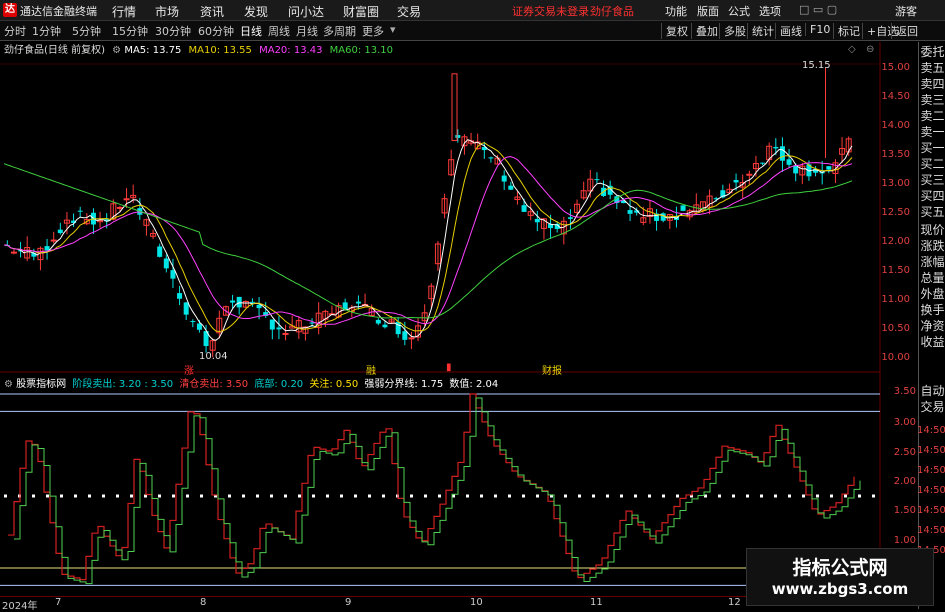 The height and width of the screenshot is (612, 945). Describe the element at coordinates (704, 31) in the screenshot. I see `overlay-button: 叠加` at that location.